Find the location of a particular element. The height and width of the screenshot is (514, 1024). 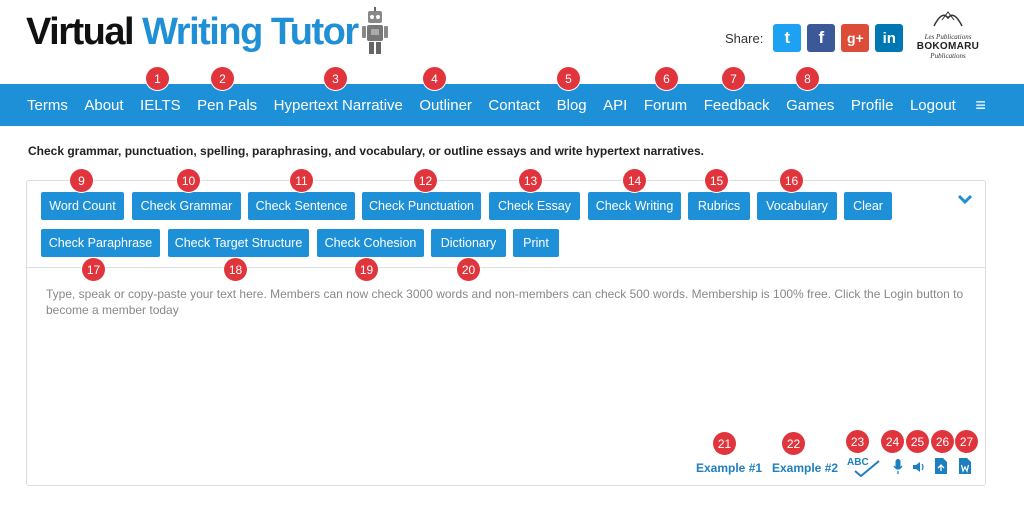

publisher-name: BOKOMARU is located at coordinates (948, 46).